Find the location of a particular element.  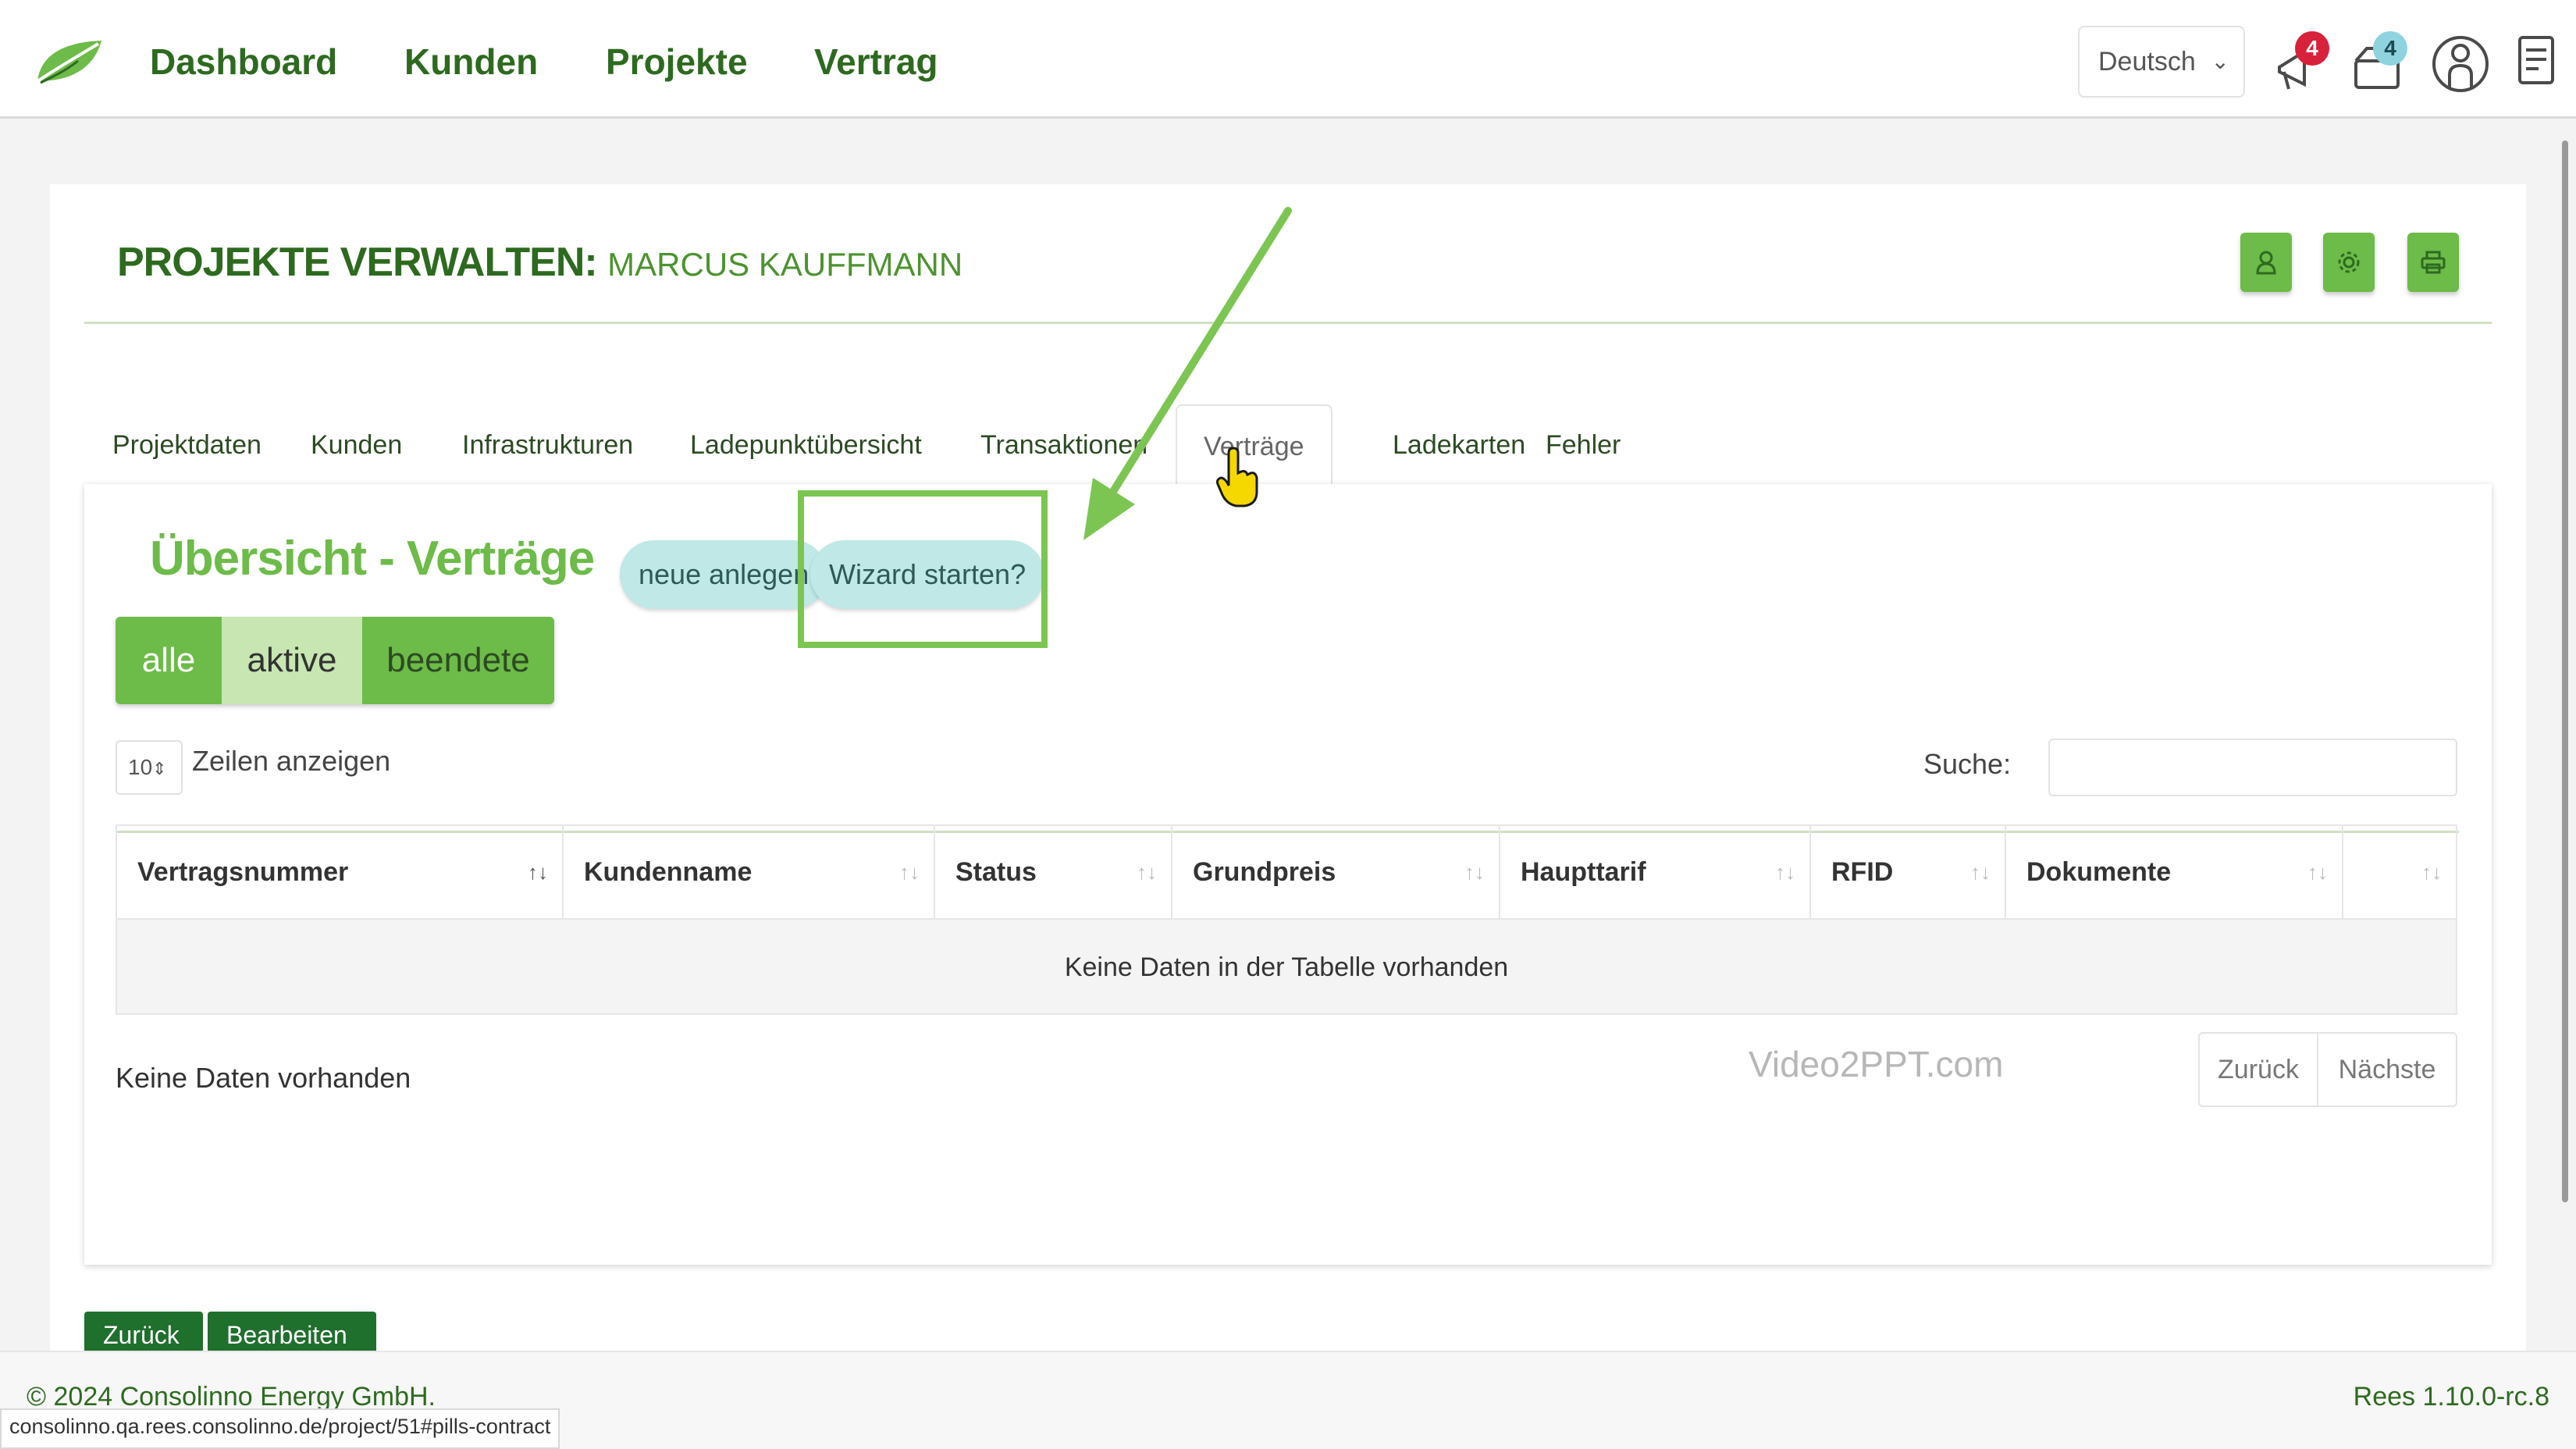

contract-filter-group: alle aktive beendete is located at coordinates (335, 660).